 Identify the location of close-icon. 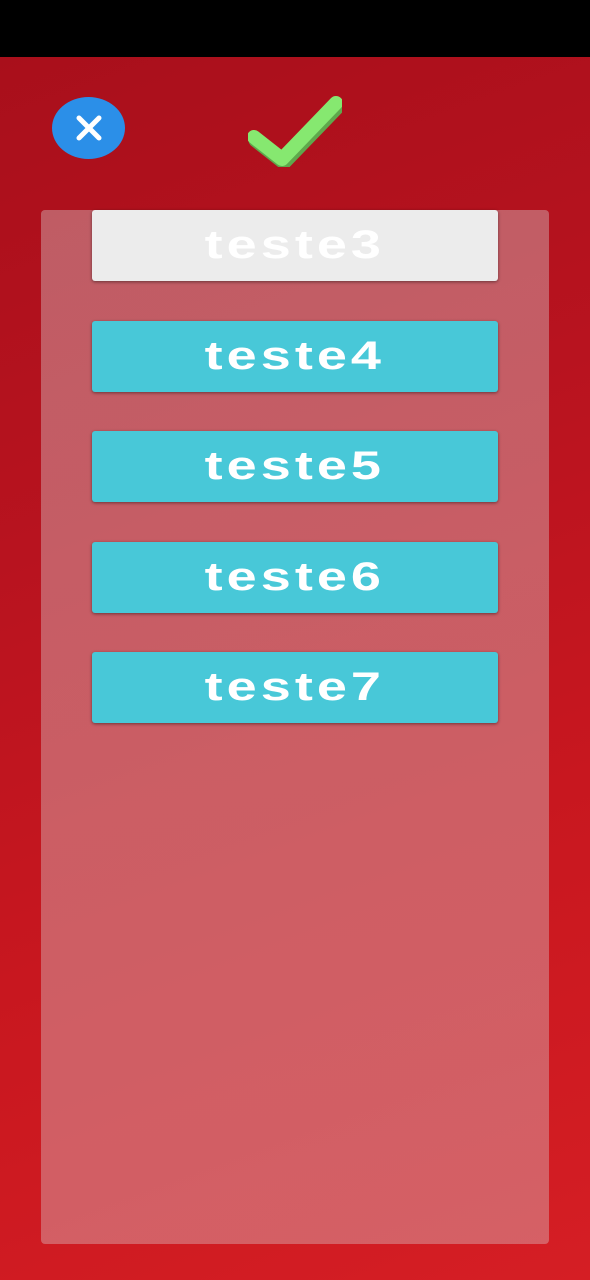
(89, 128).